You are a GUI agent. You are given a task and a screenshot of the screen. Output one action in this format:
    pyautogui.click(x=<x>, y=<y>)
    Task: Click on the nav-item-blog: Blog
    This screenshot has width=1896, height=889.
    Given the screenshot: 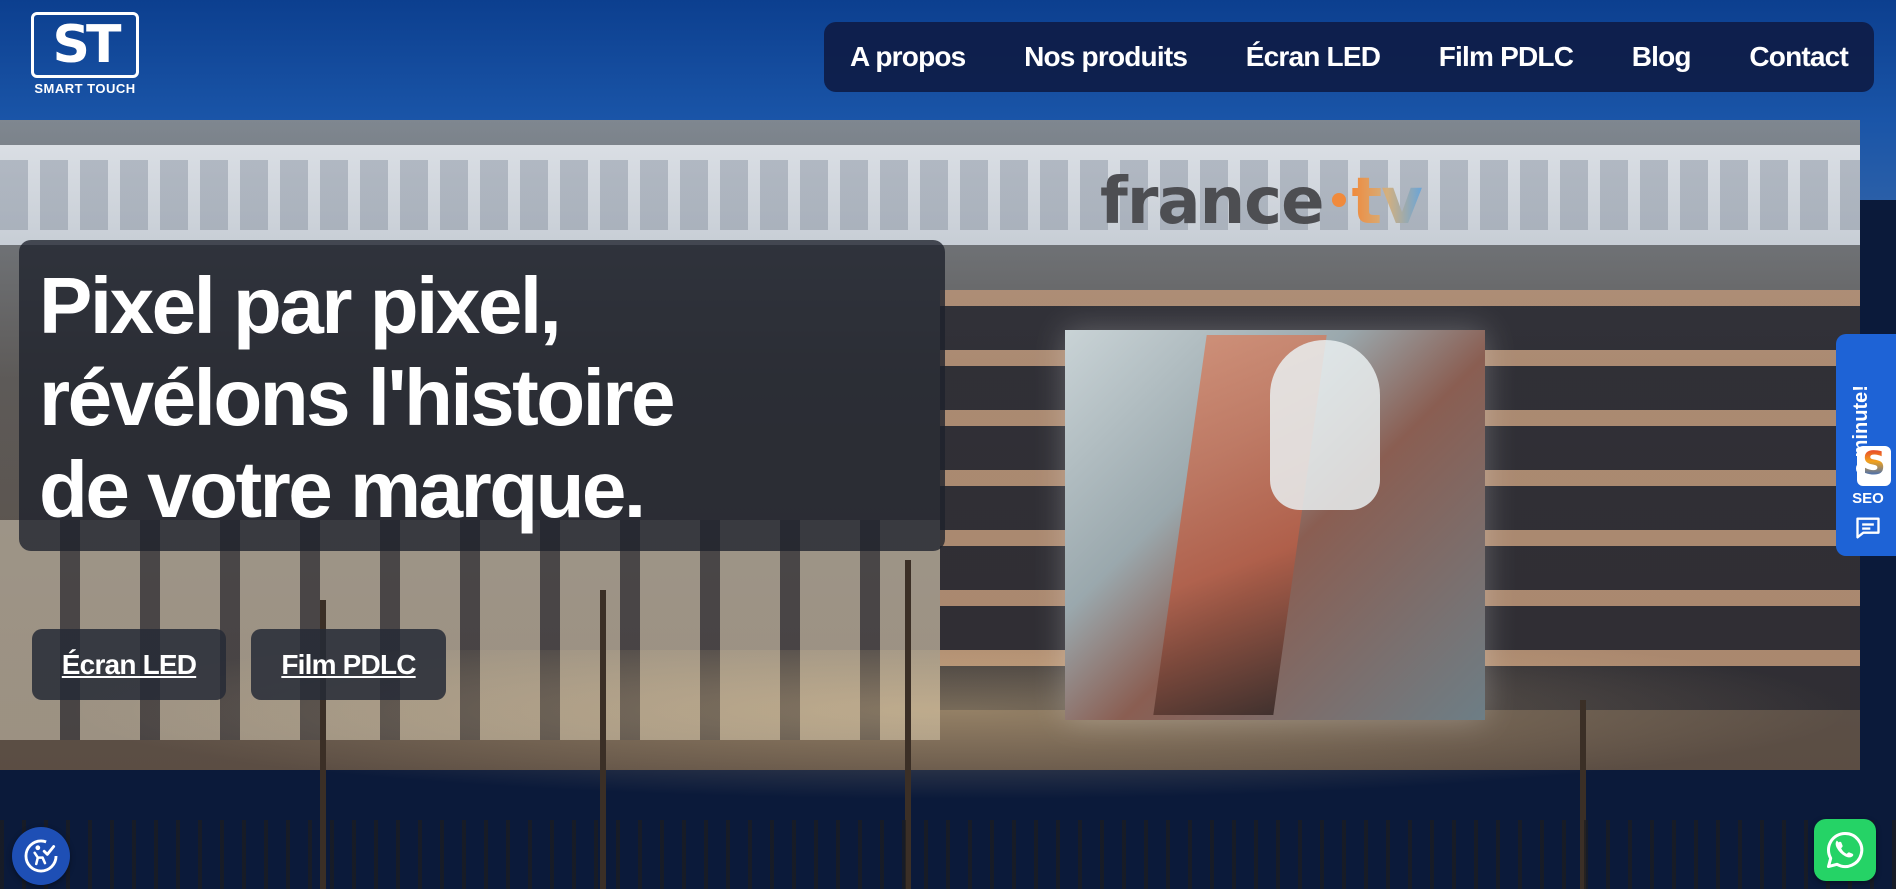 What is the action you would take?
    pyautogui.click(x=1662, y=57)
    